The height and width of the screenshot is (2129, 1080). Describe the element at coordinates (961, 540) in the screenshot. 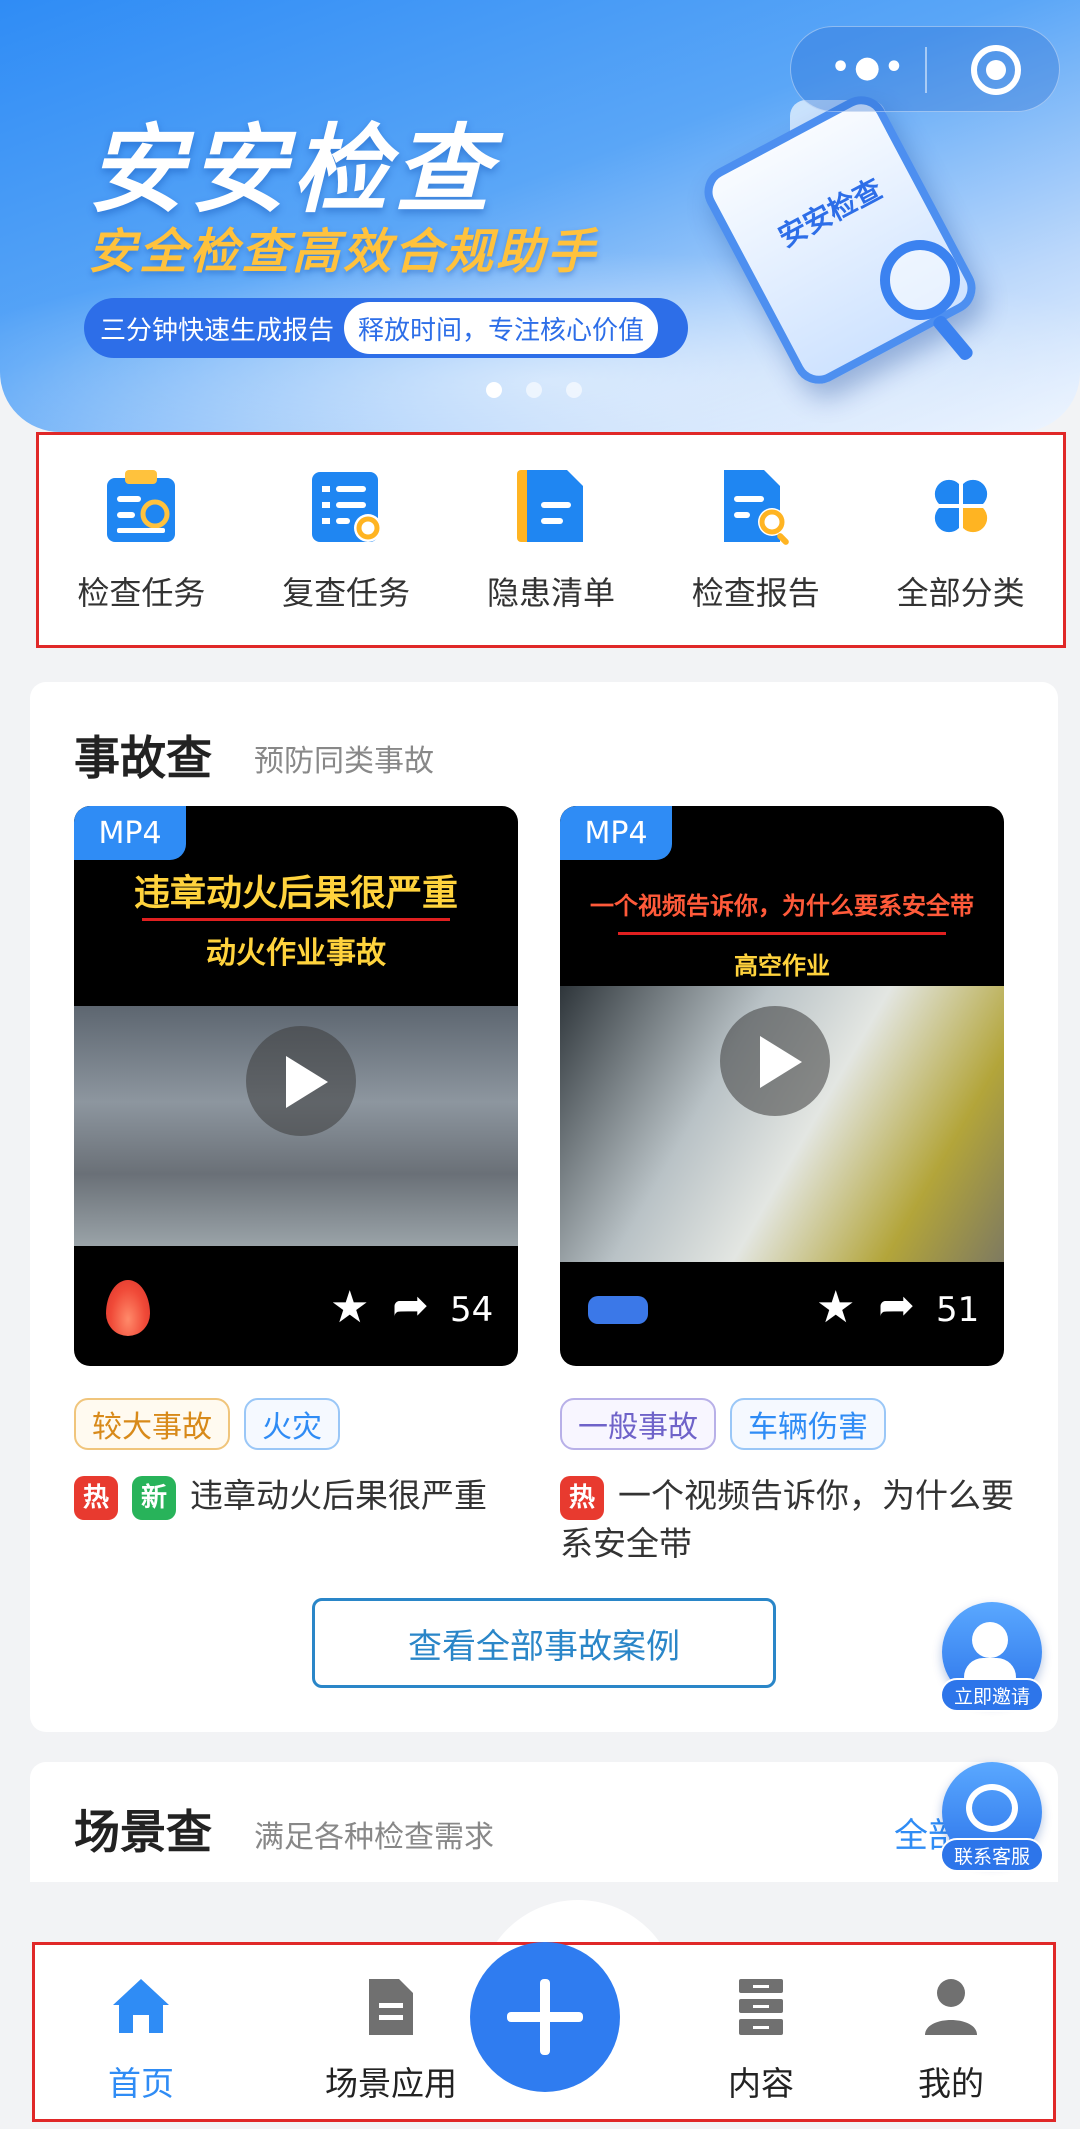

I see `quick-item-all-categories: 全部分类` at that location.